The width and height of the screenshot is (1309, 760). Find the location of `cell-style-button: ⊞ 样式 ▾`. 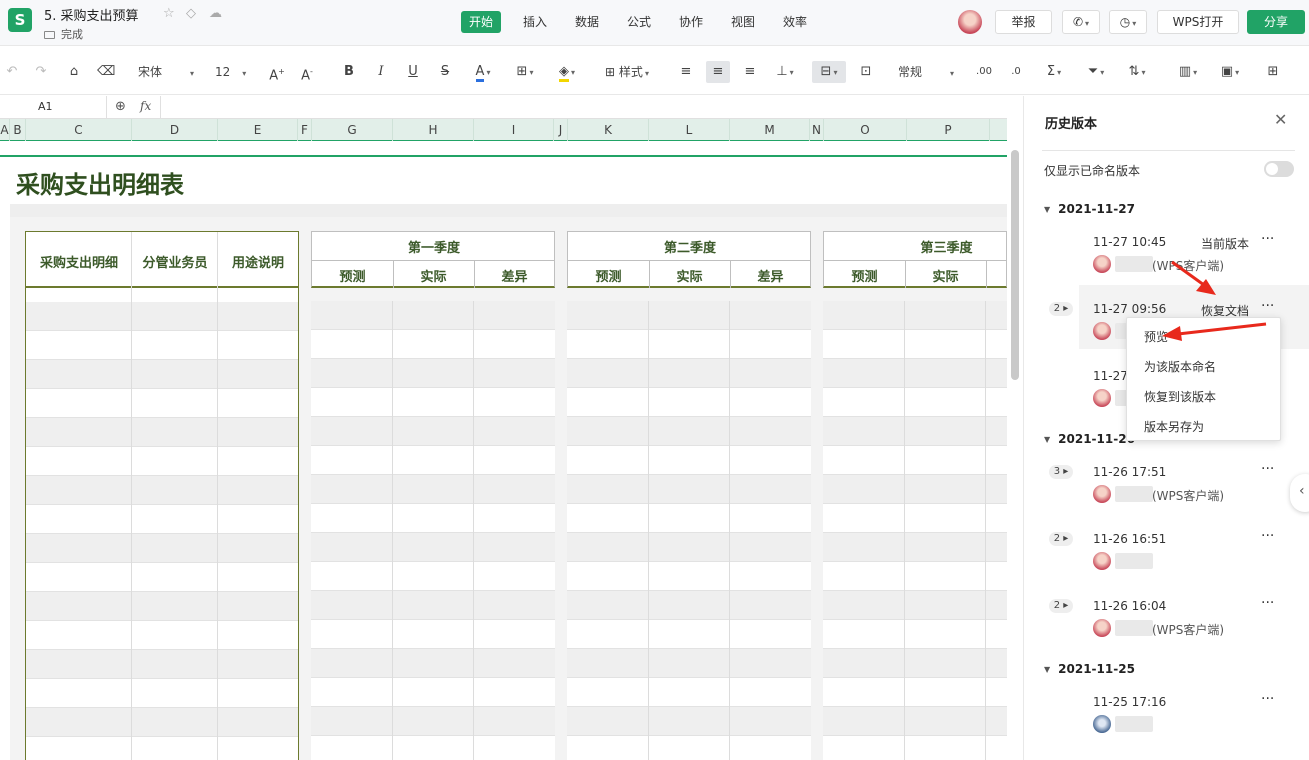

cell-style-button: ⊞ 样式 ▾ is located at coordinates (627, 72).